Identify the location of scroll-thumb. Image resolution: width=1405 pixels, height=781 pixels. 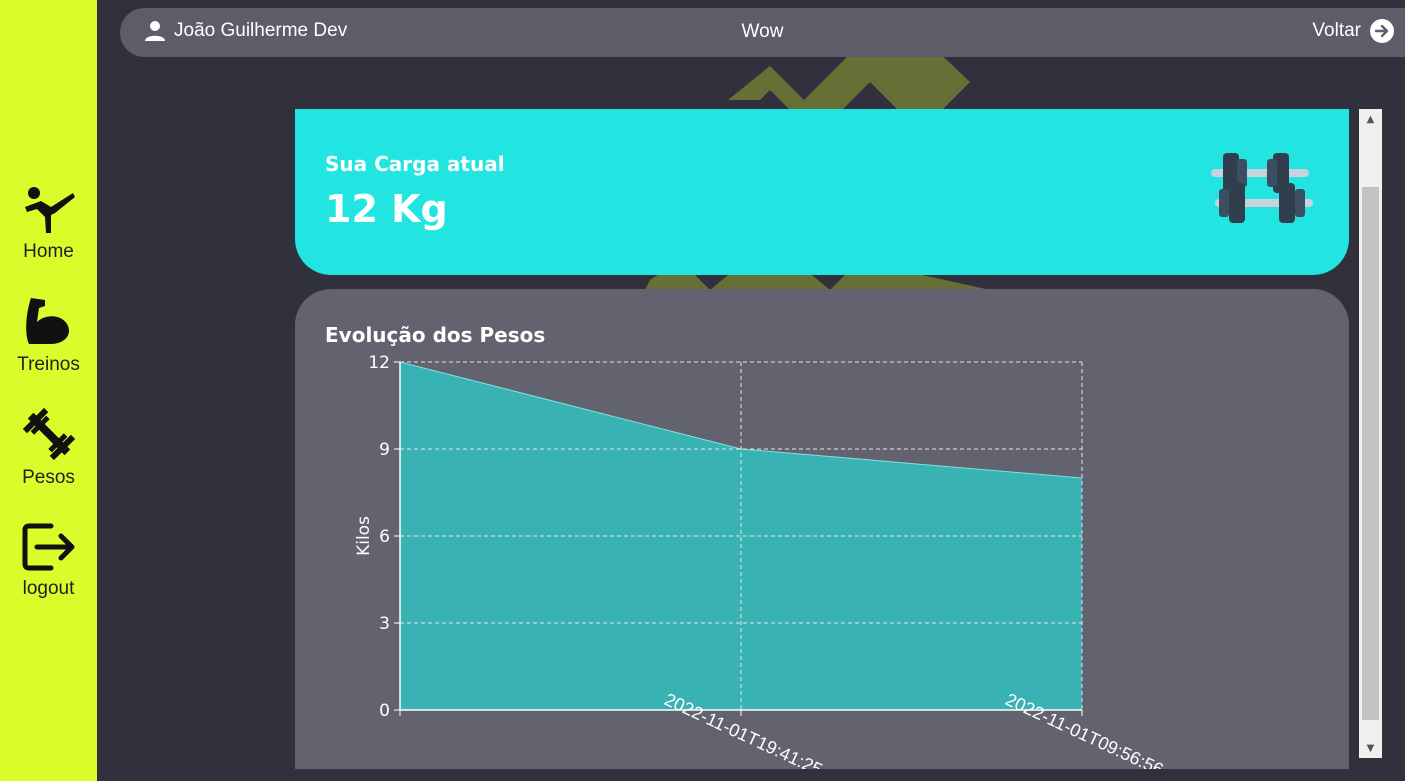
(1370, 453).